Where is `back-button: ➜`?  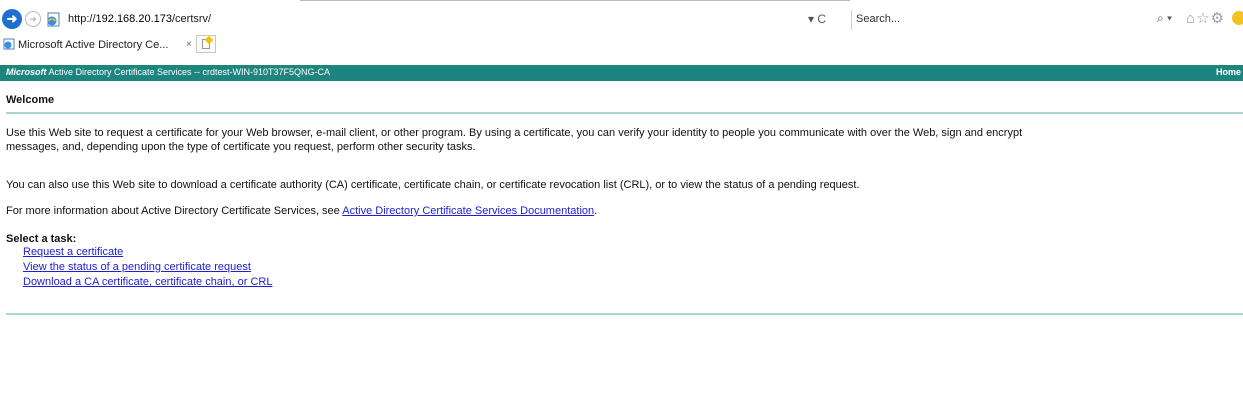
back-button: ➜ is located at coordinates (12, 19).